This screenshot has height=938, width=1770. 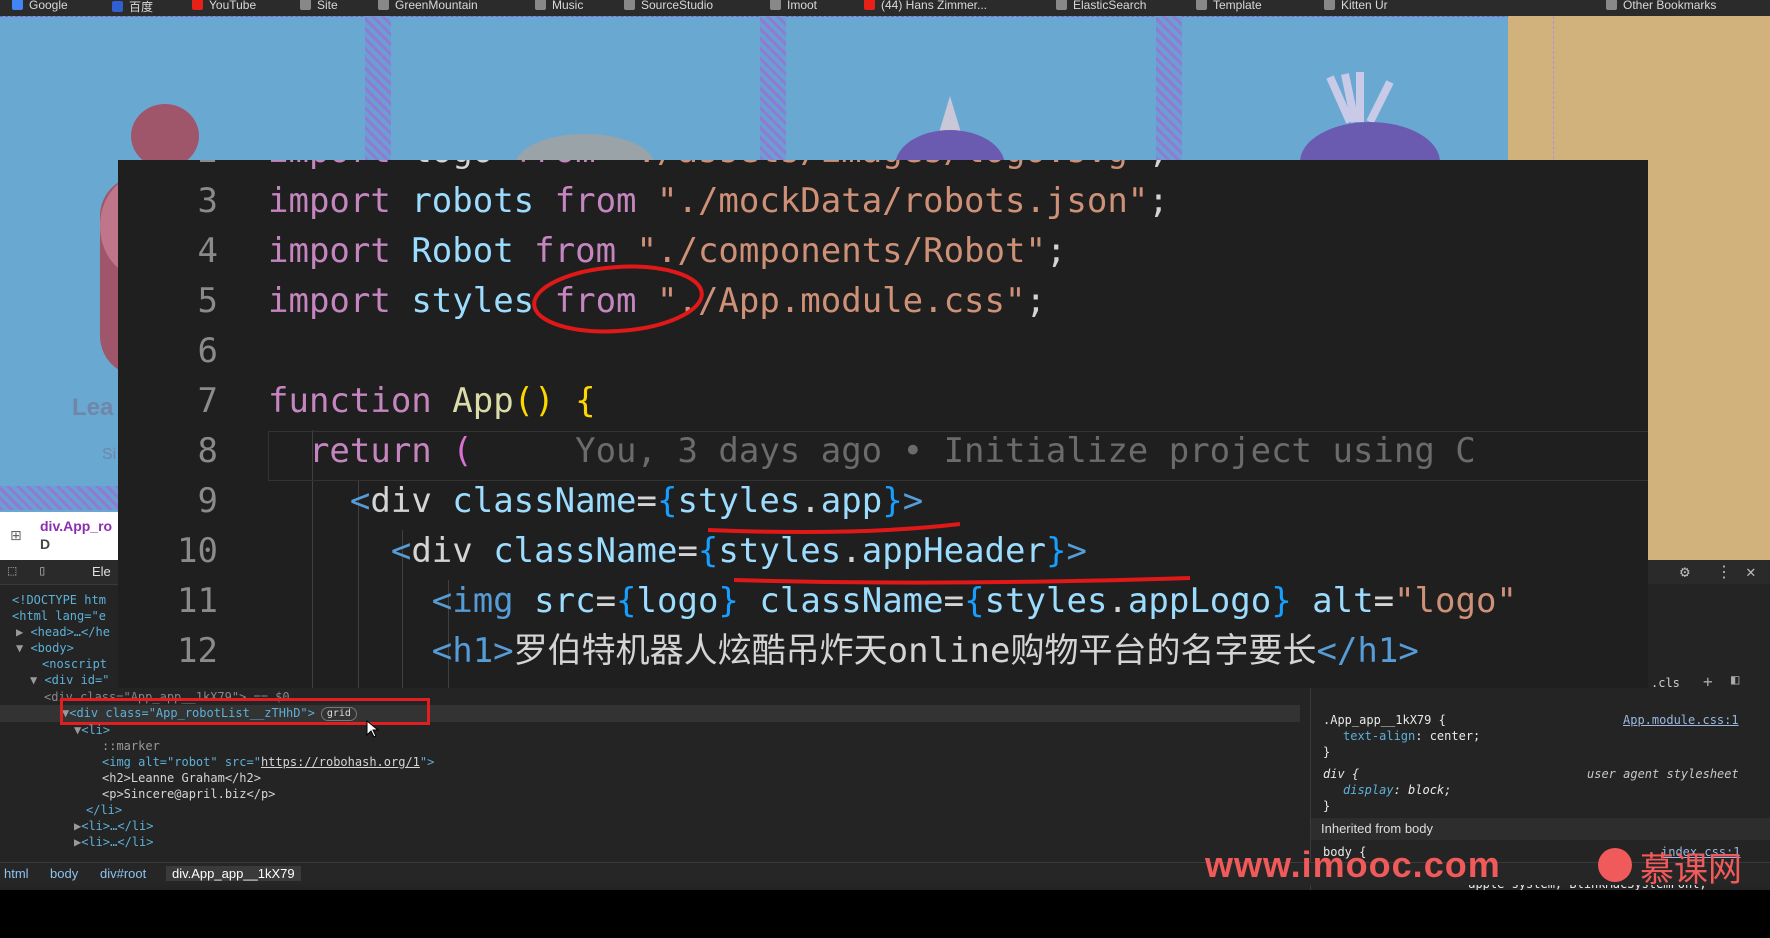 What do you see at coordinates (1353, 864) in the screenshot?
I see `watermark-url: www.imooc.com` at bounding box center [1353, 864].